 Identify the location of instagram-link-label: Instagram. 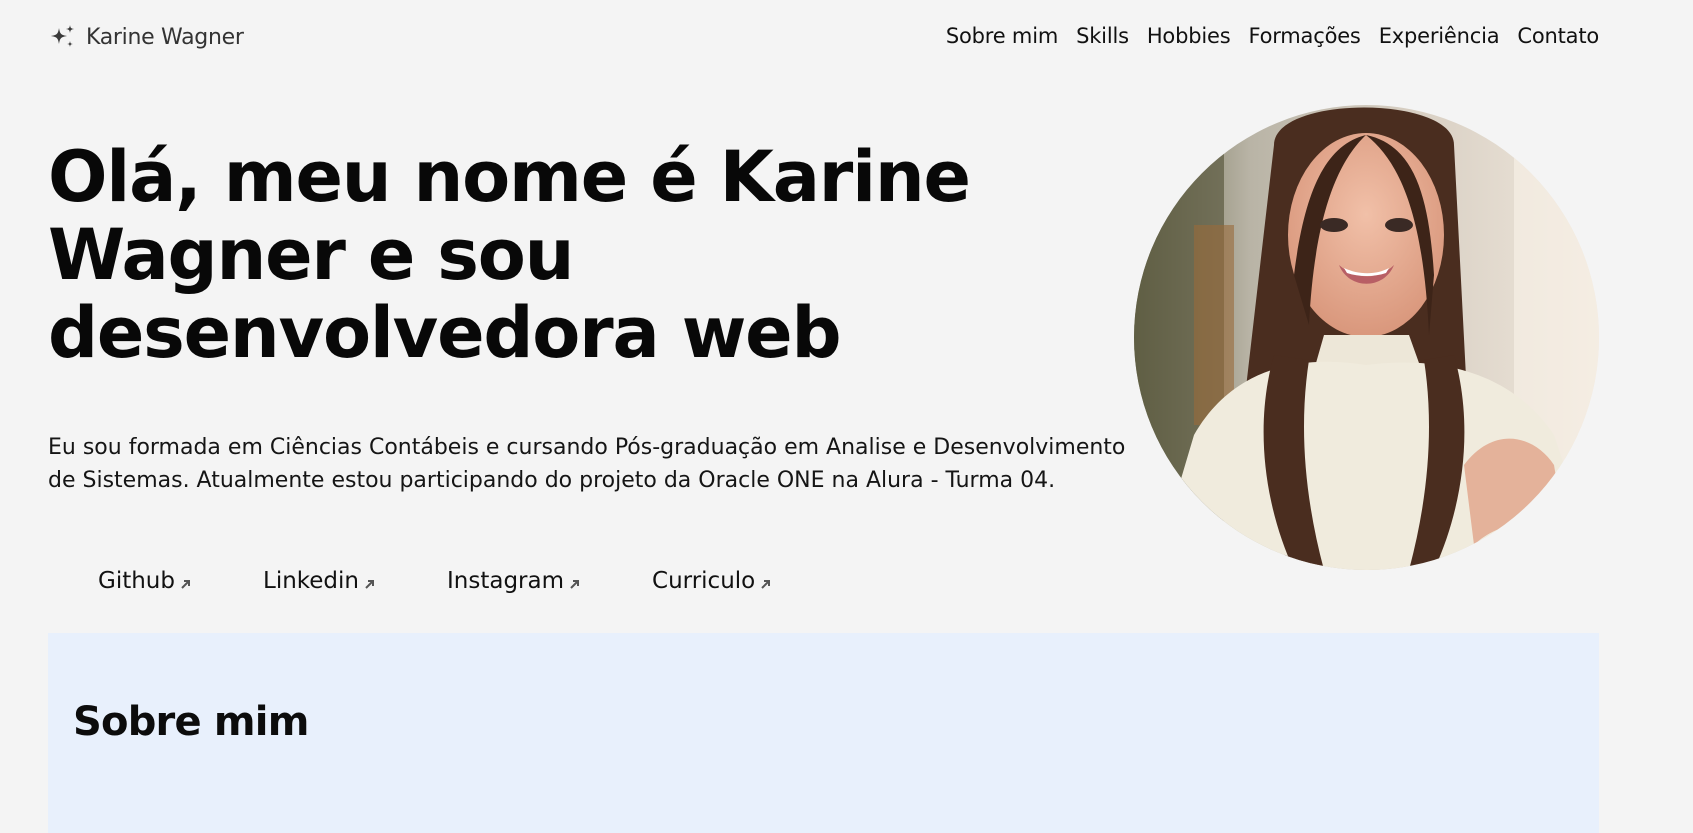
(506, 581).